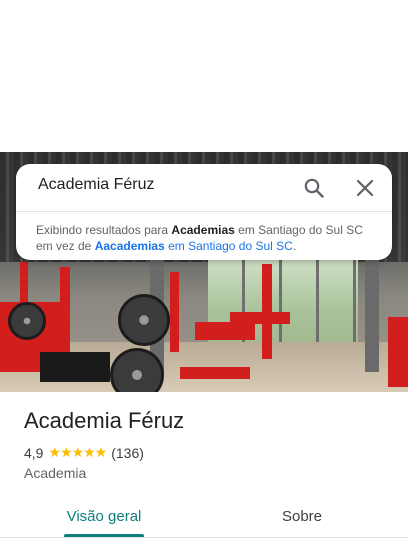 The image size is (408, 544). Describe the element at coordinates (34, 452) in the screenshot. I see `rating-value: 4,9` at that location.